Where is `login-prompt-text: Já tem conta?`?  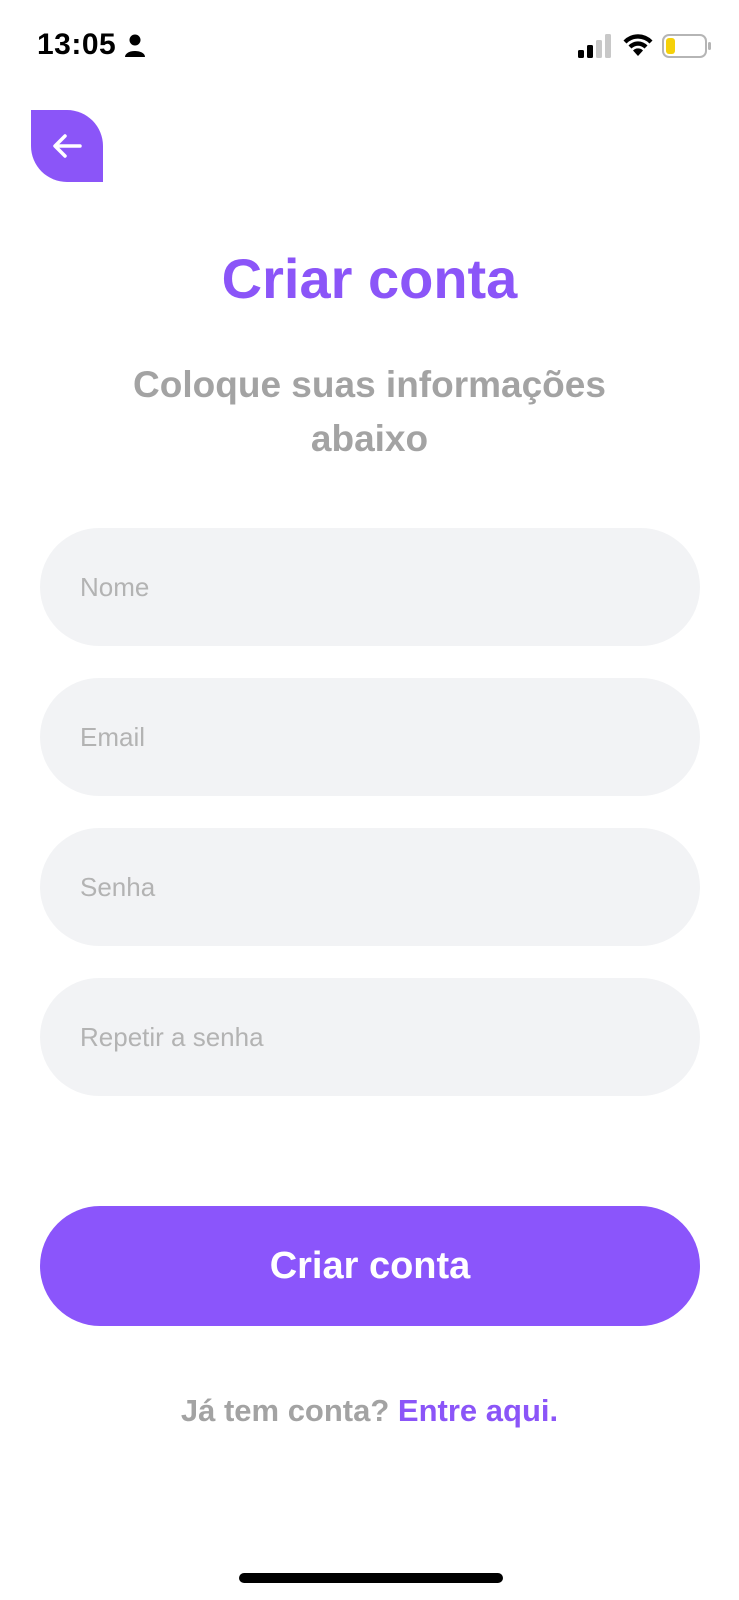 login-prompt-text: Já tem conta? is located at coordinates (289, 1410).